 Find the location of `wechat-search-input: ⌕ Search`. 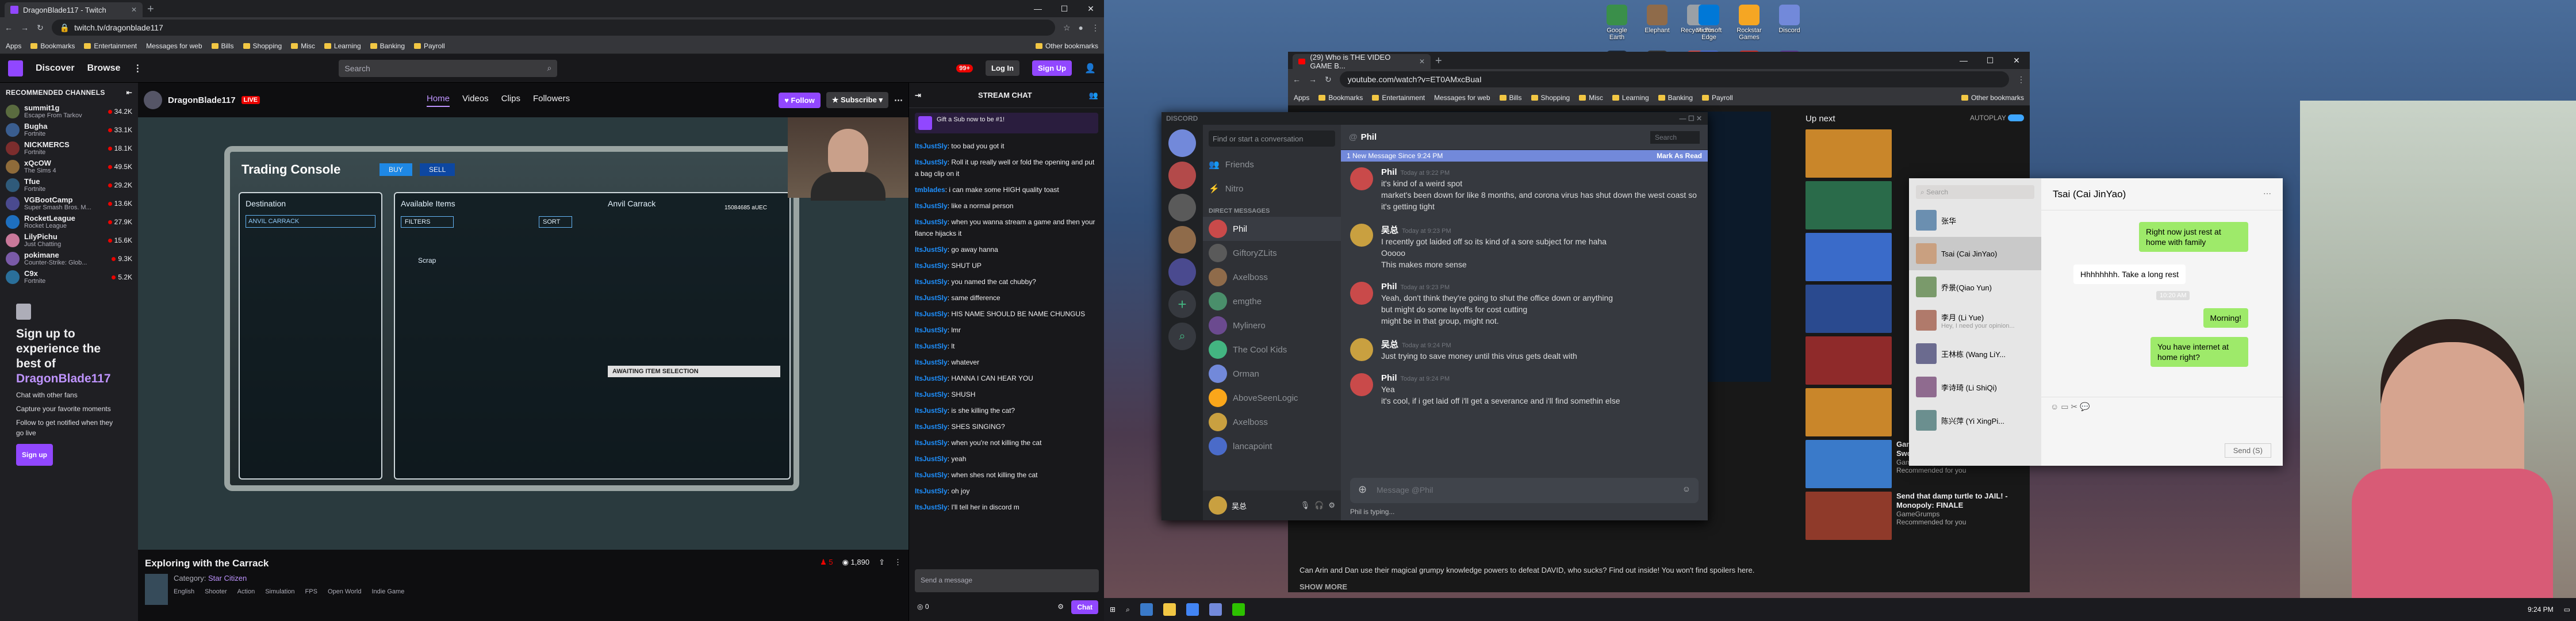

wechat-search-input: ⌕ Search is located at coordinates (1975, 192).